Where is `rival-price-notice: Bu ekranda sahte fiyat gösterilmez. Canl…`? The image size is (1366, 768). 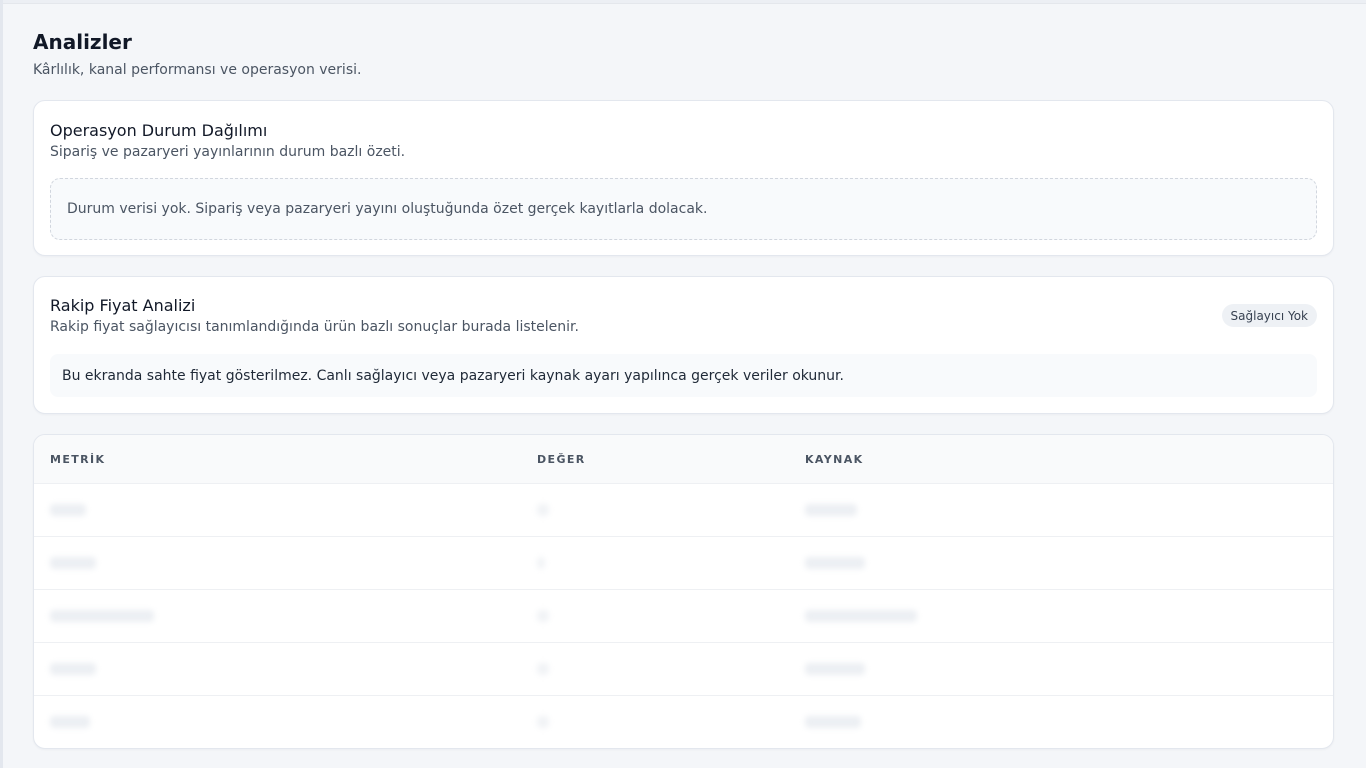
rival-price-notice: Bu ekranda sahte fiyat gösterilmez. Canl… is located at coordinates (683, 375).